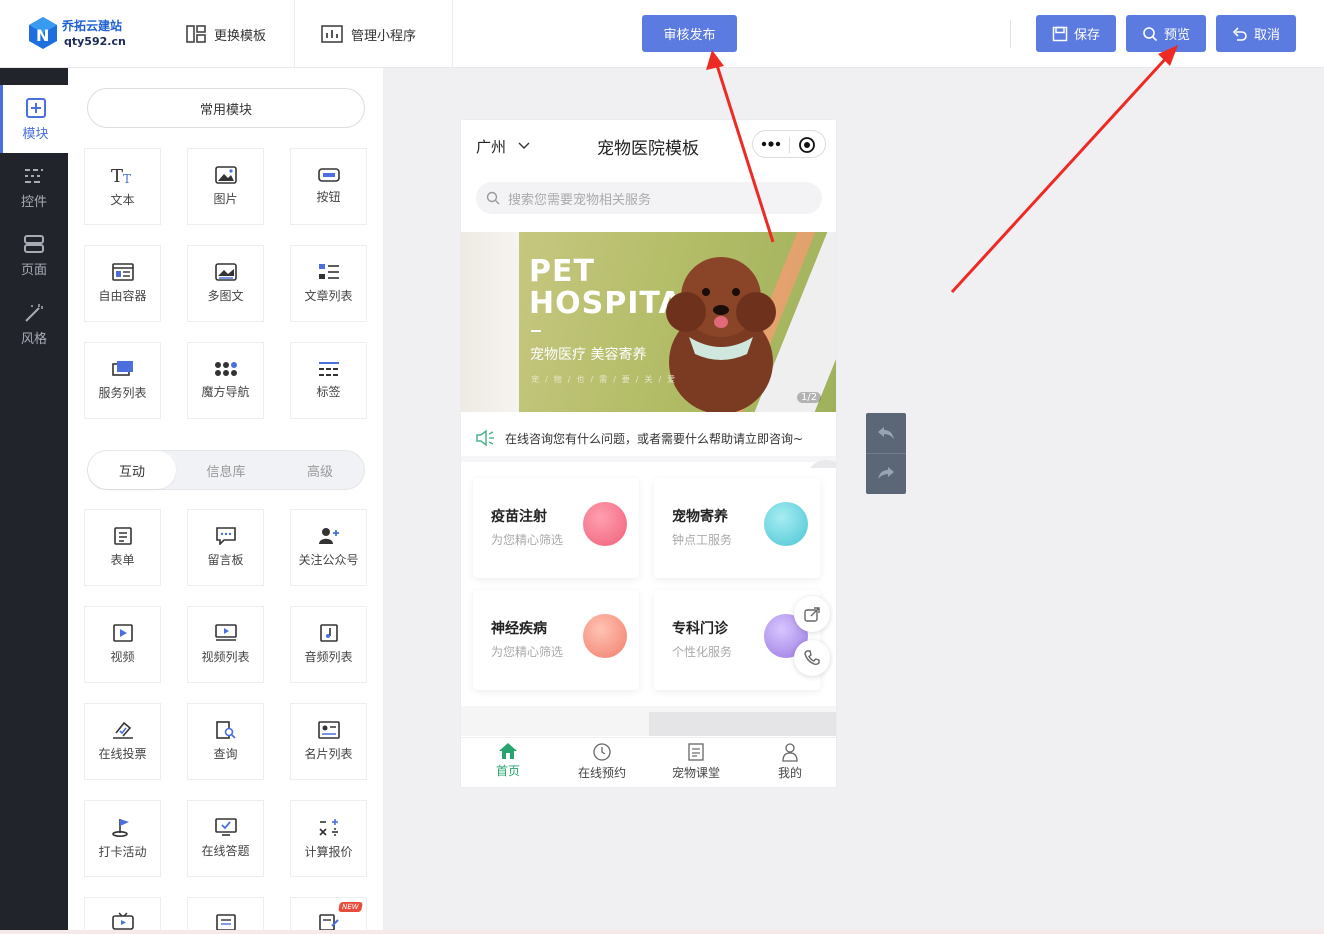 The width and height of the screenshot is (1324, 934). I want to click on module-message-board: 留言板, so click(225, 547).